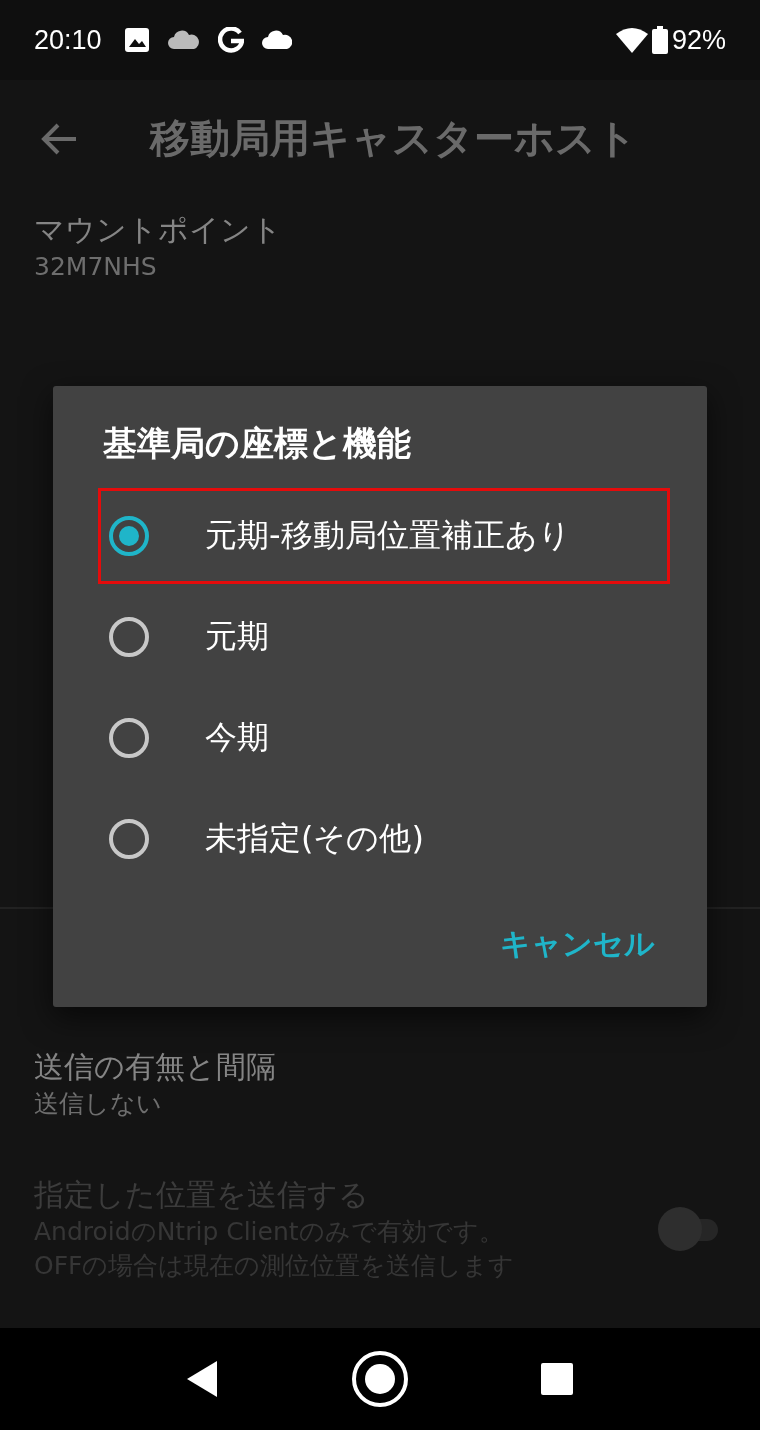  Describe the element at coordinates (384, 839) in the screenshot. I see `radio-option: 未指定(その他)` at that location.